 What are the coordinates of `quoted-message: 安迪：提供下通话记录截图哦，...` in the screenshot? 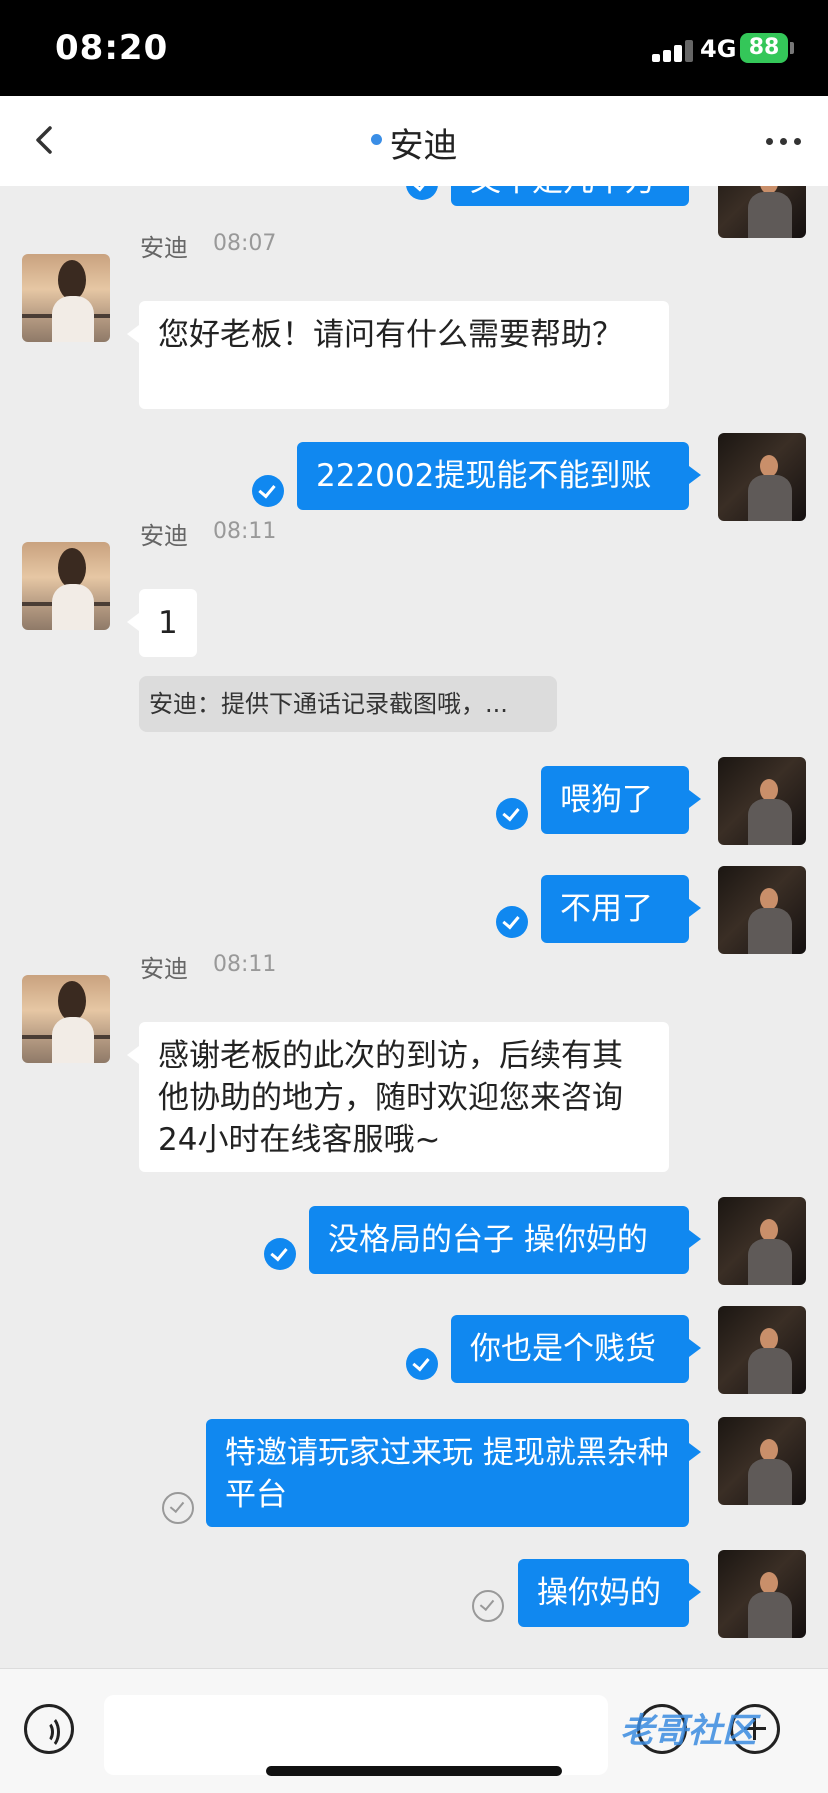 It's located at (348, 704).